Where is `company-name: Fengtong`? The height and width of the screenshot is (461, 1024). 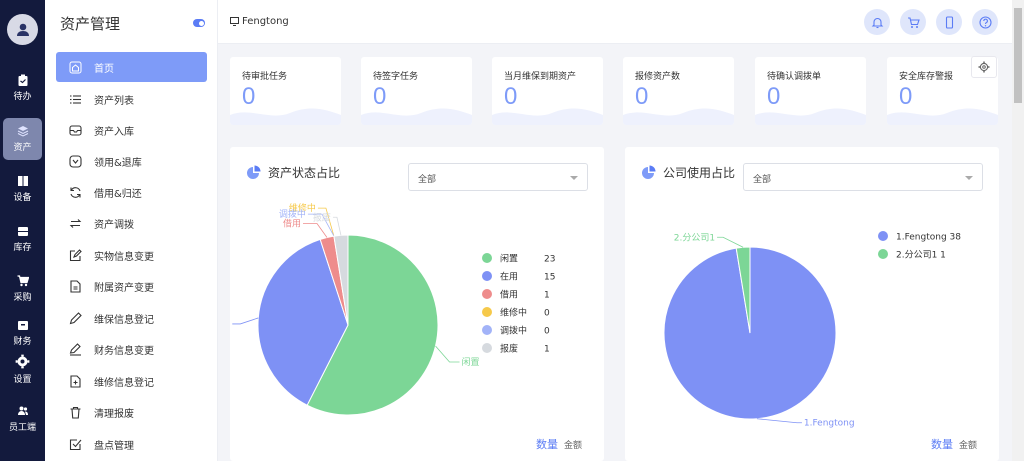
company-name: Fengtong is located at coordinates (265, 21).